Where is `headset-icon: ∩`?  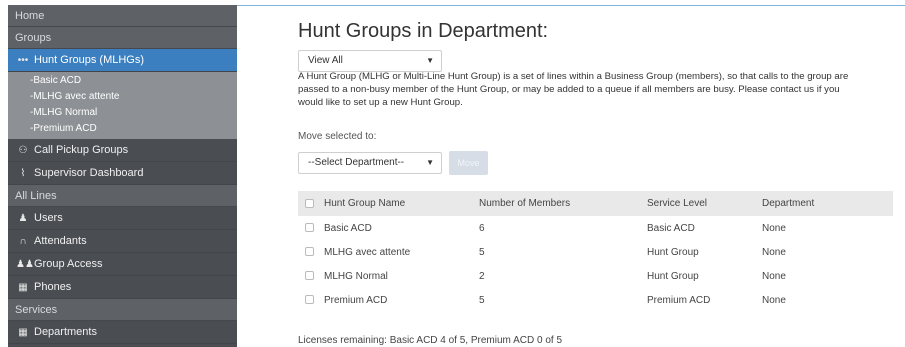
headset-icon: ∩ is located at coordinates (23, 241).